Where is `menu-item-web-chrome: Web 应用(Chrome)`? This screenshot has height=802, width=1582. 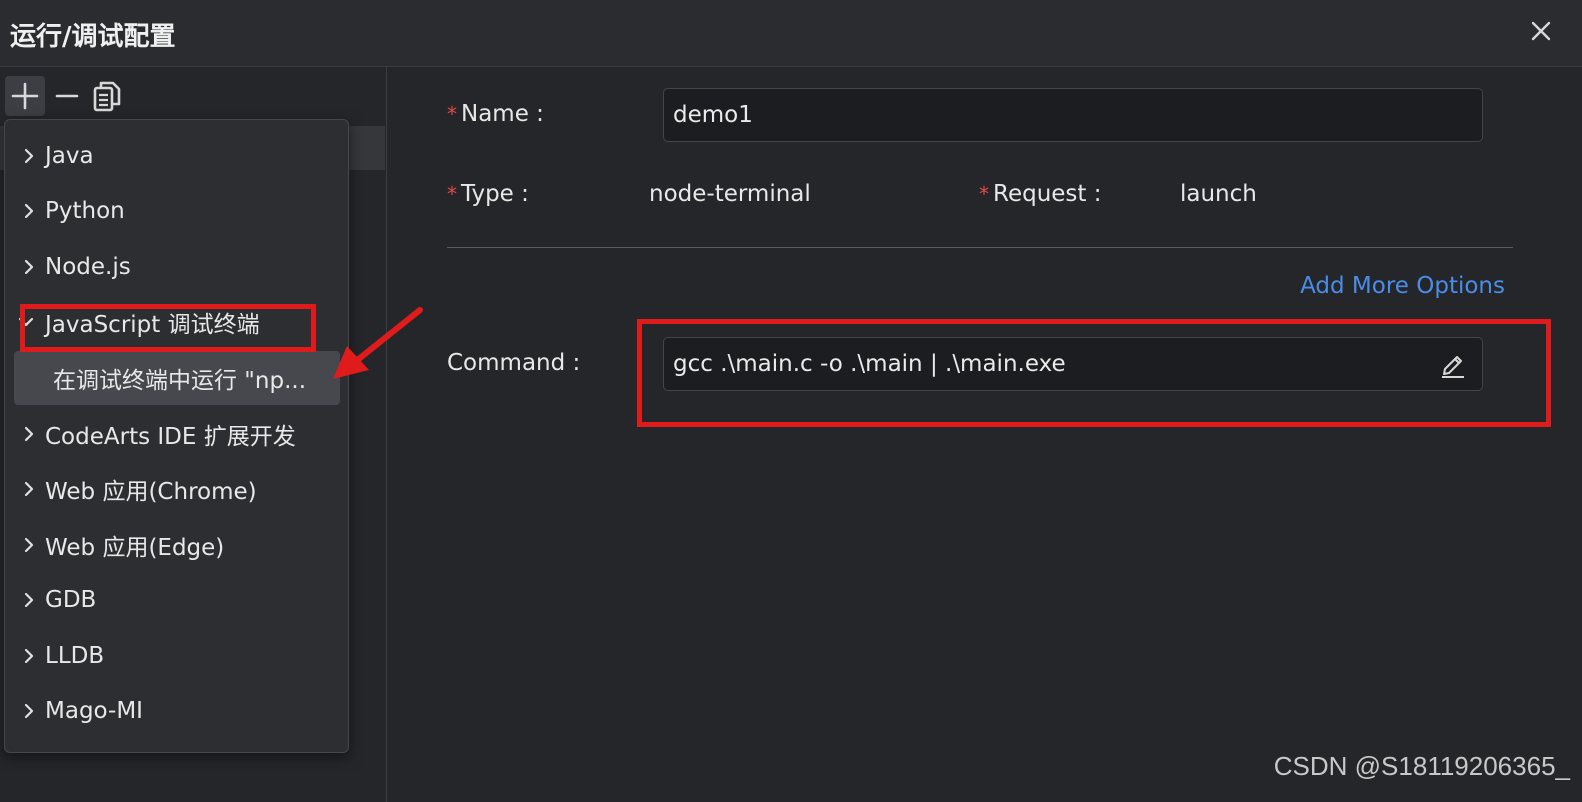 menu-item-web-chrome: Web 应用(Chrome) is located at coordinates (176, 489).